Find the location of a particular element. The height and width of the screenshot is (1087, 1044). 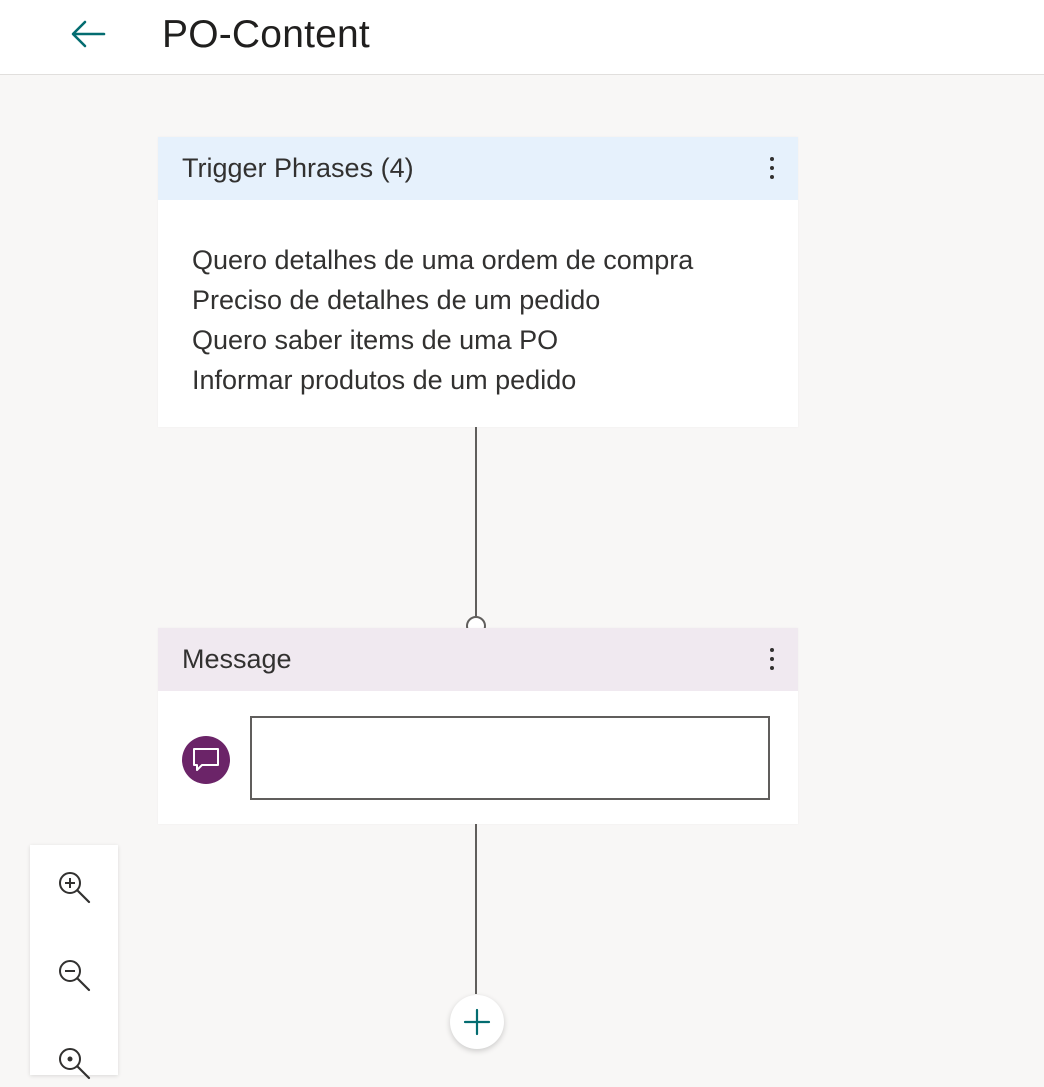

fit-to-screen-icon is located at coordinates (75, 1064).